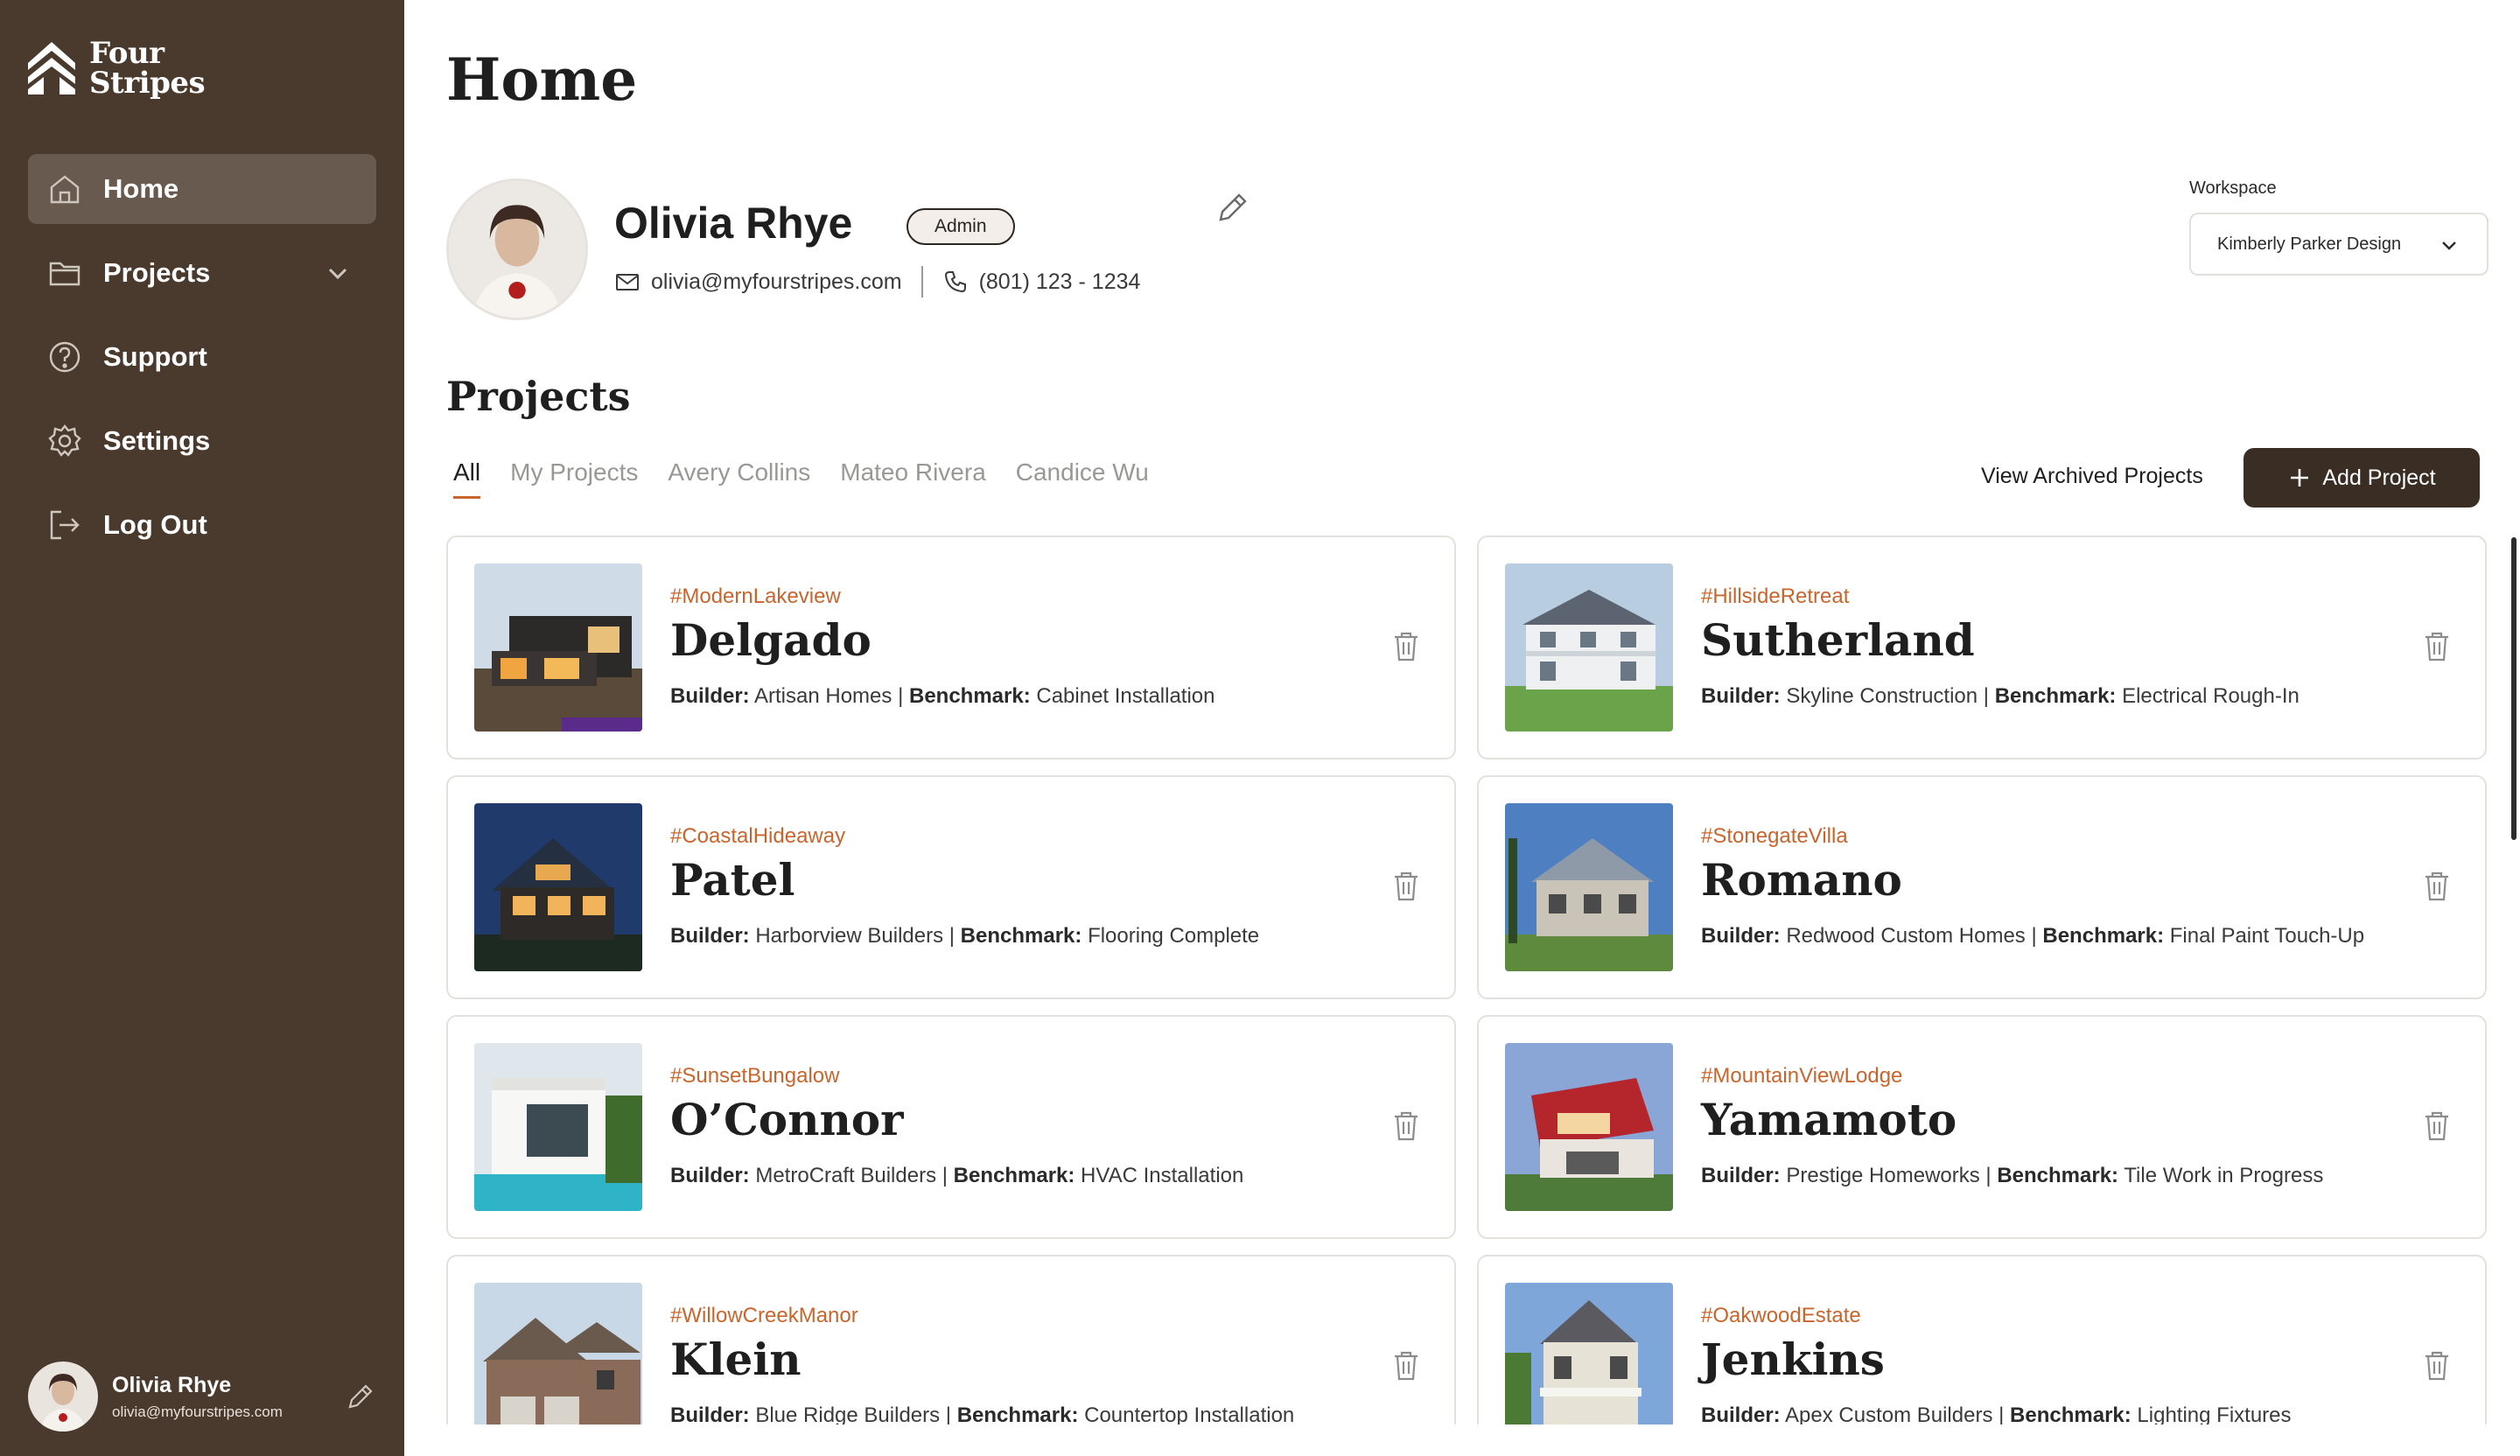 This screenshot has height=1456, width=2520. What do you see at coordinates (627, 282) in the screenshot?
I see `mail-icon` at bounding box center [627, 282].